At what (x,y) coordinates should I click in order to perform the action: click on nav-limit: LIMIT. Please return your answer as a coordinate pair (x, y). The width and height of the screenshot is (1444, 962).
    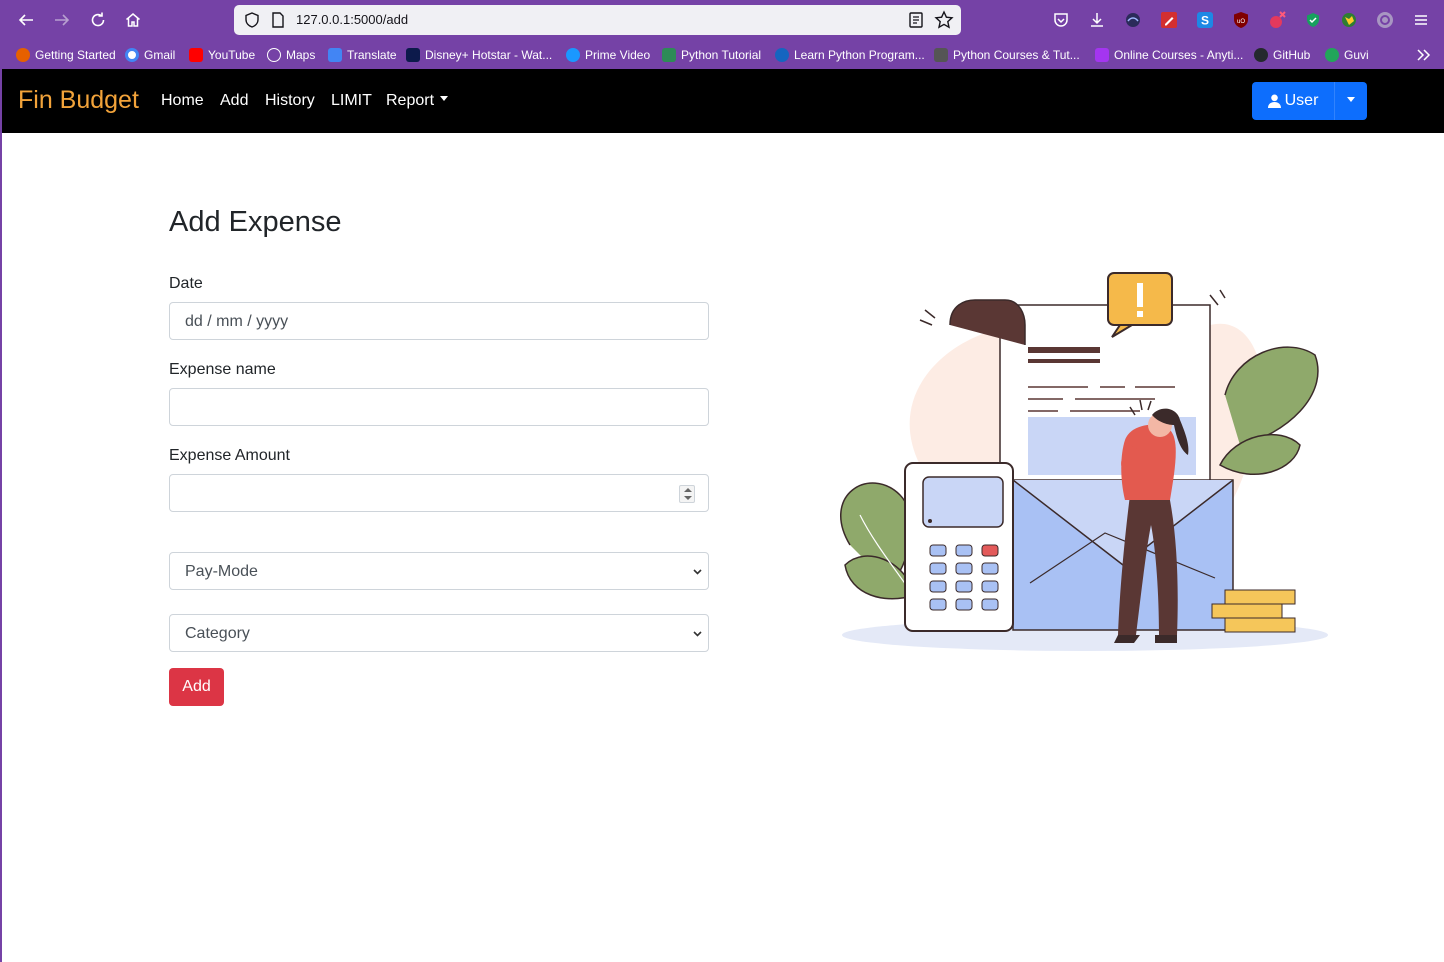
    Looking at the image, I should click on (351, 101).